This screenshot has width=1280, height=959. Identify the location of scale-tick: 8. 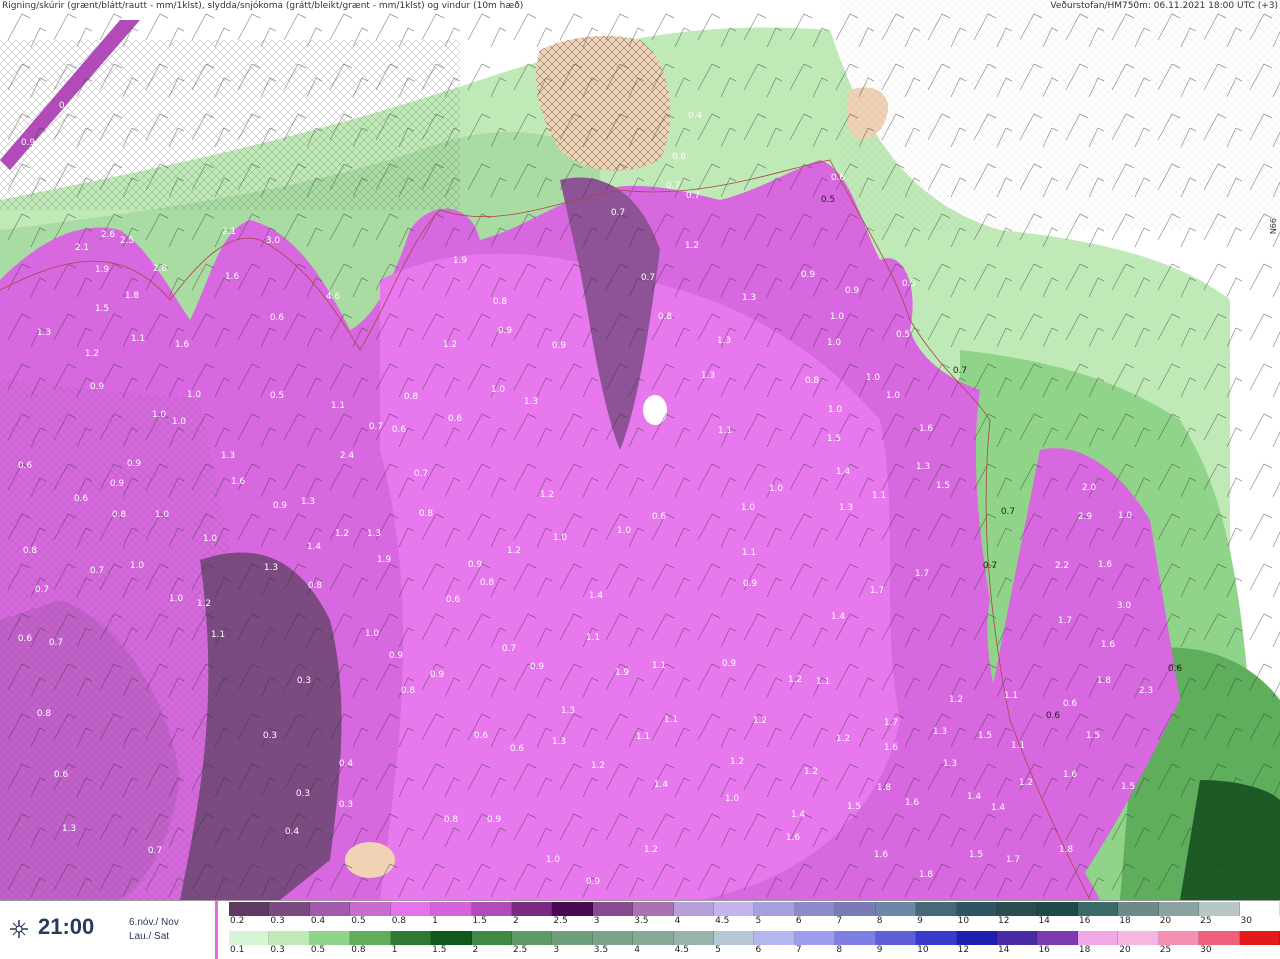
(839, 950).